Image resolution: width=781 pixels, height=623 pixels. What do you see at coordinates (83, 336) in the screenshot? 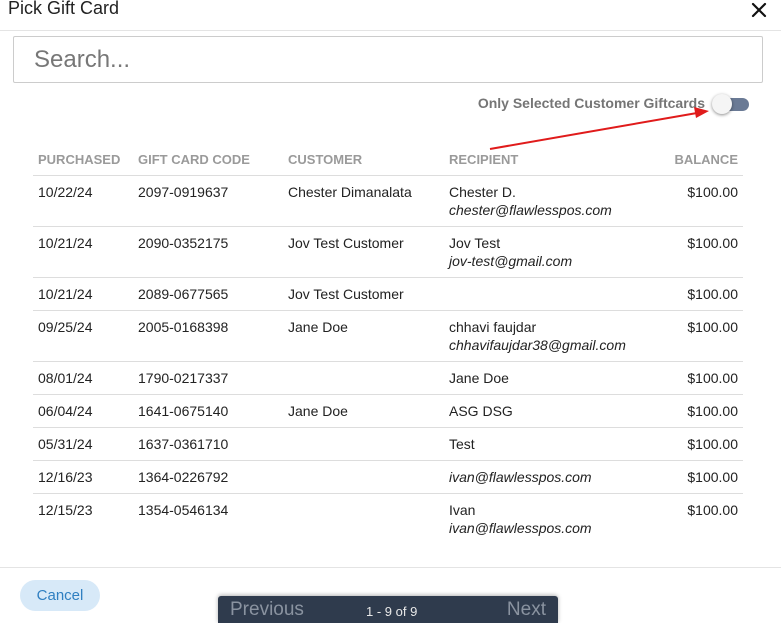
I see `cell-purchased: 09/25/24` at bounding box center [83, 336].